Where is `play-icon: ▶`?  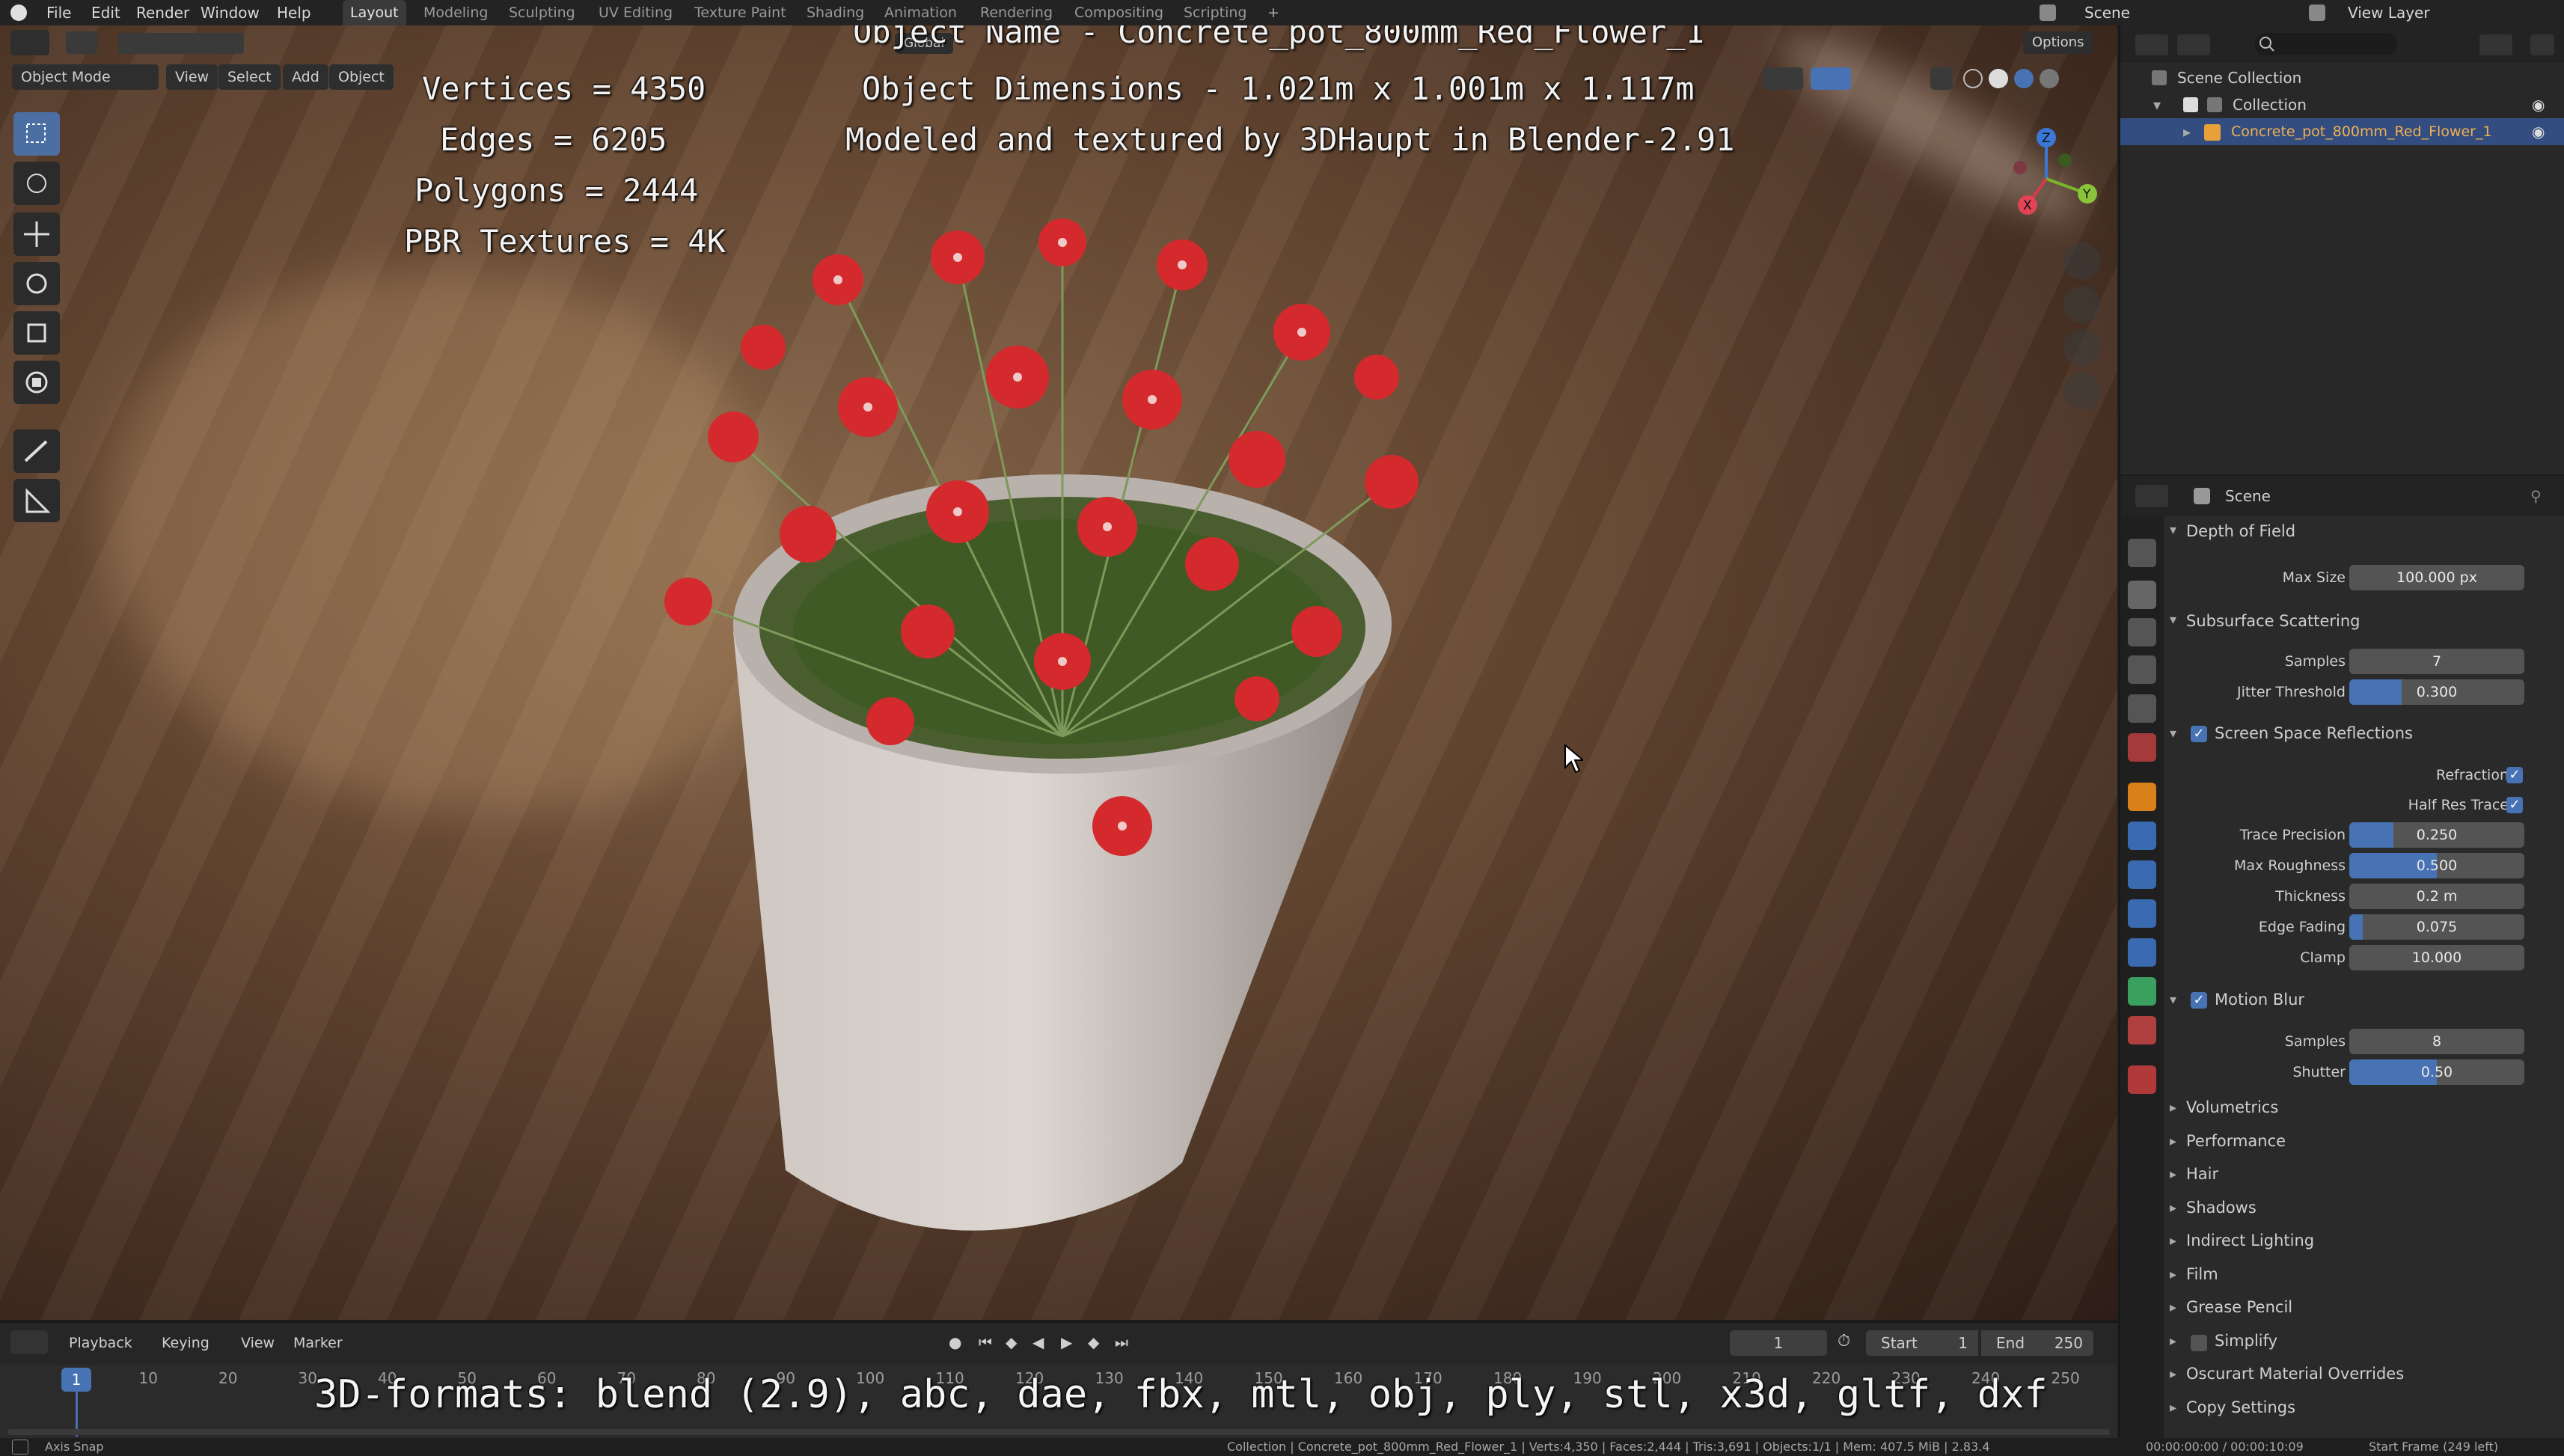
play-icon: ▶ is located at coordinates (1066, 1342).